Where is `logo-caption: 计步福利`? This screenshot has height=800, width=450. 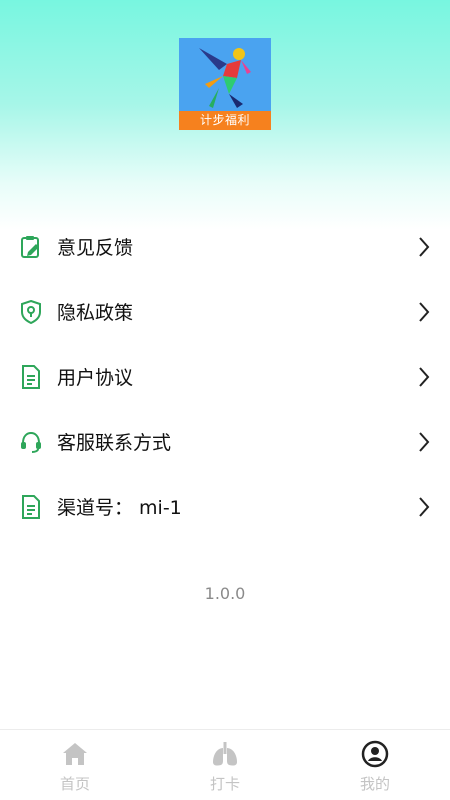
logo-caption: 计步福利 is located at coordinates (225, 120).